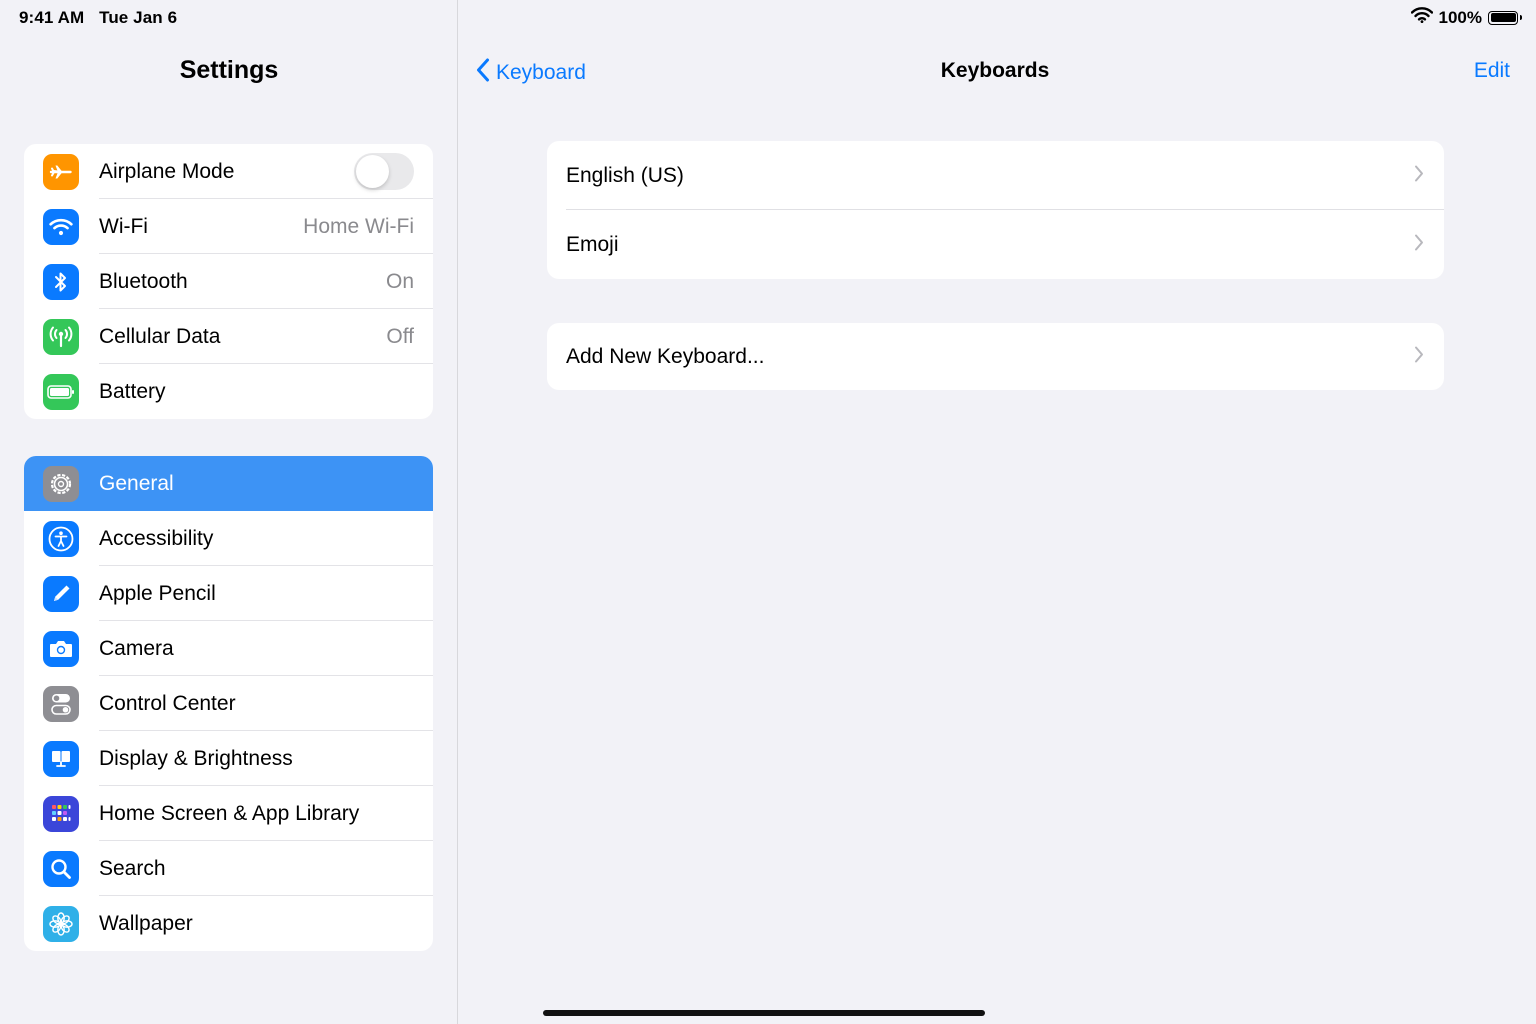 The width and height of the screenshot is (1536, 1024). Describe the element at coordinates (157, 593) in the screenshot. I see `sidebar-item-label: Apple Pencil` at that location.